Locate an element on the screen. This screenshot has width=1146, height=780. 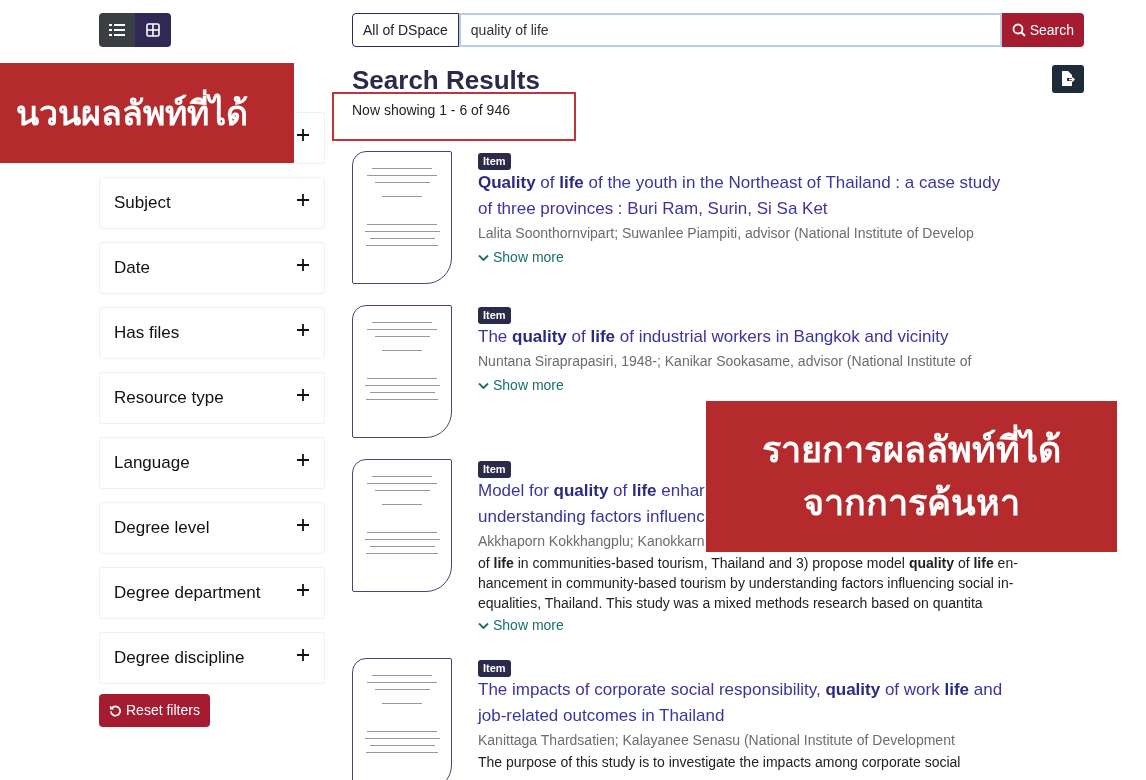
author-line: Akkhaporn Kokkhangplu; Kanokkarn is located at coordinates (591, 541).